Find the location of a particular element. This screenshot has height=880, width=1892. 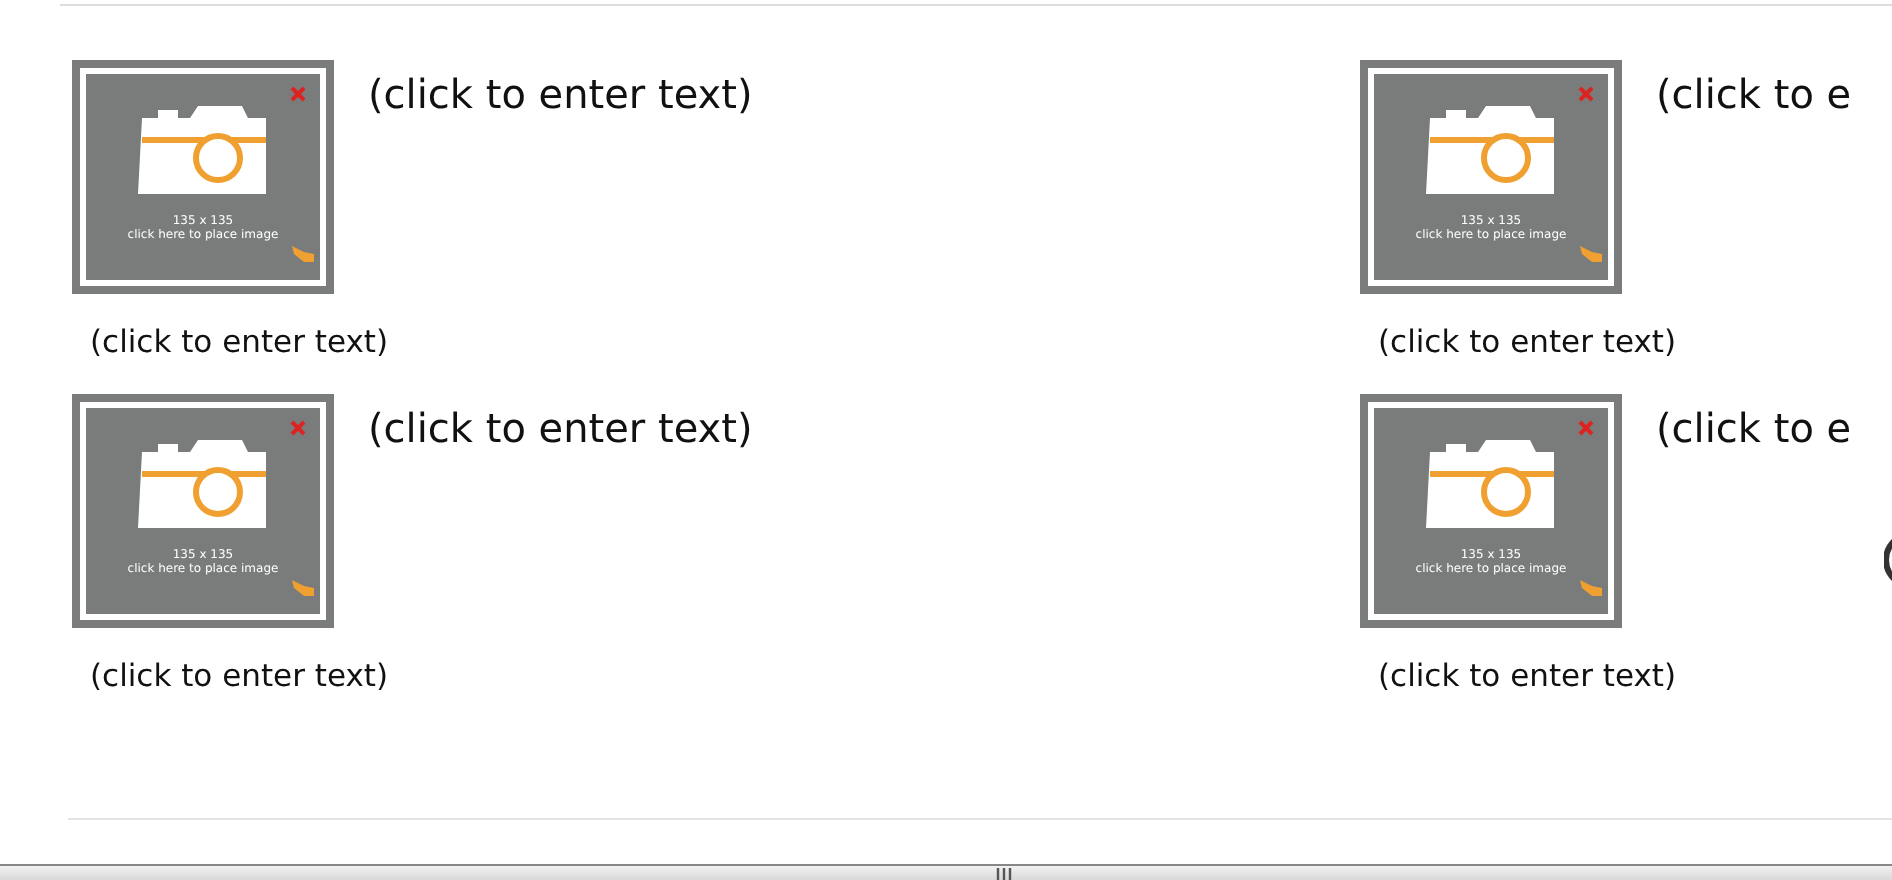

grip-icon is located at coordinates (1004, 874).